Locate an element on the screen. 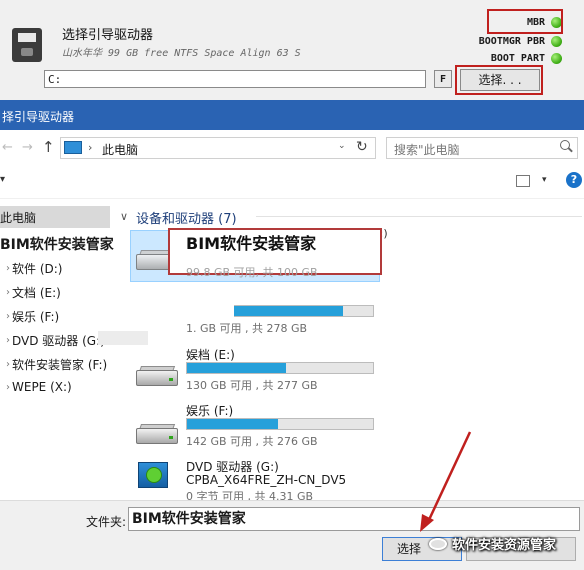 This screenshot has height=570, width=584. annotation-arrow is located at coordinates (446, 481).